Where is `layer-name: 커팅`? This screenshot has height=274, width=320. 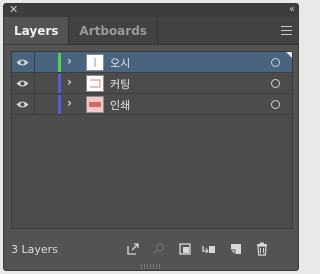
layer-name: 커팅 is located at coordinates (120, 84).